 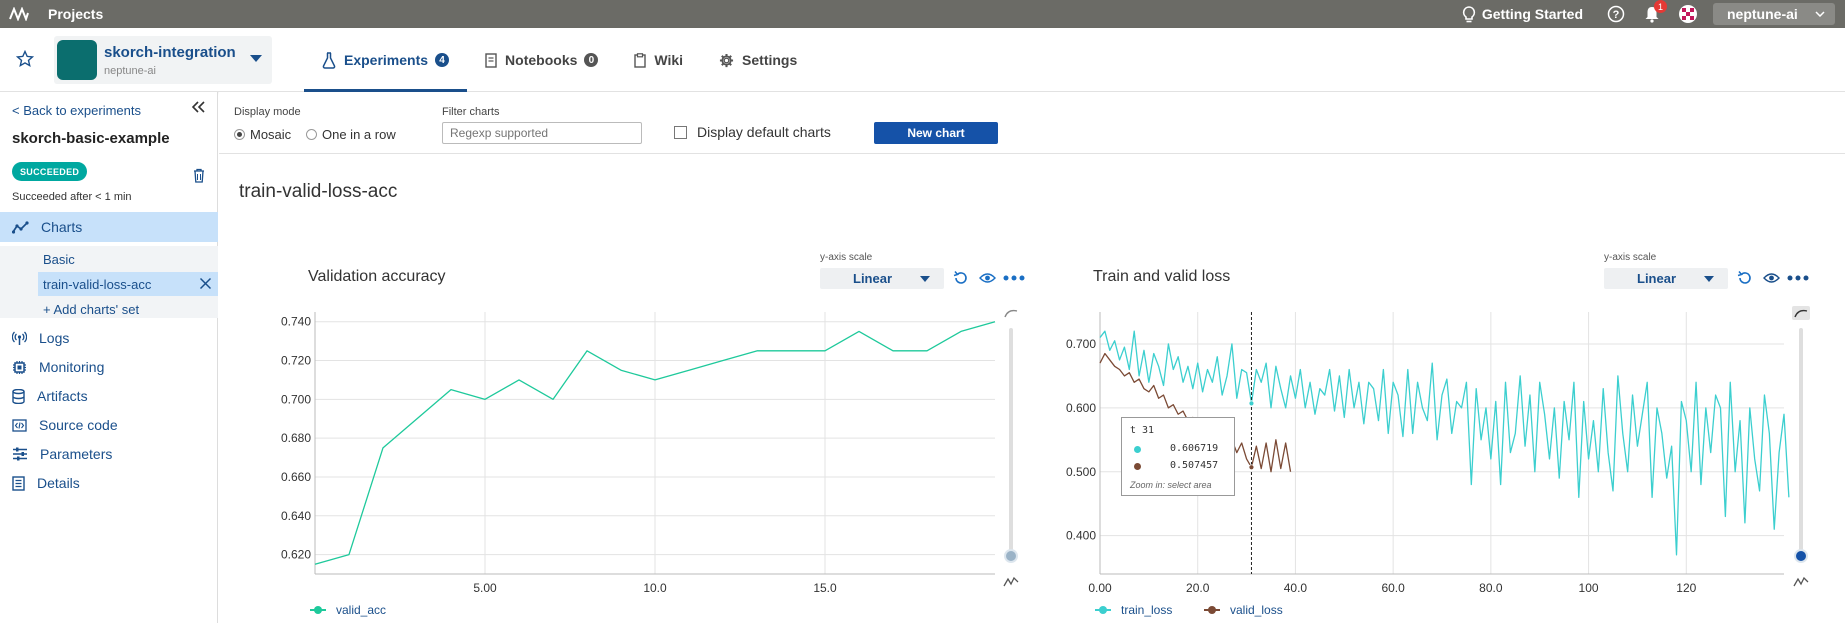 What do you see at coordinates (1198, 588) in the screenshot?
I see `x-tick-label: 20.0` at bounding box center [1198, 588].